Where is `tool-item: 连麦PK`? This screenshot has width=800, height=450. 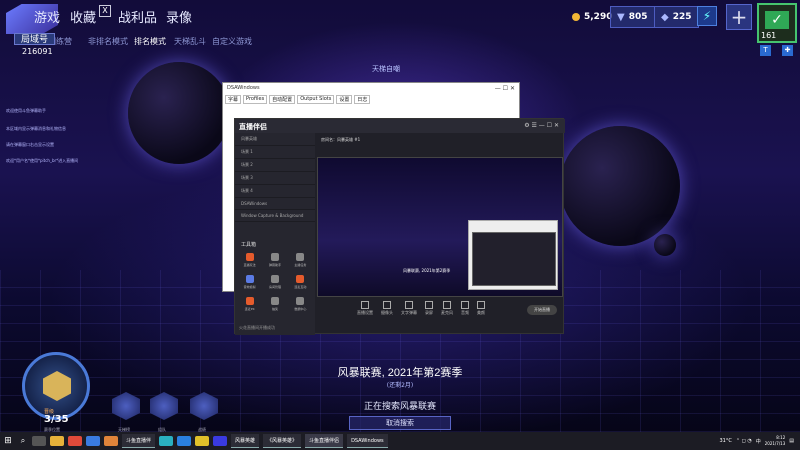
tool-item: 连麦PK is located at coordinates (249, 306).